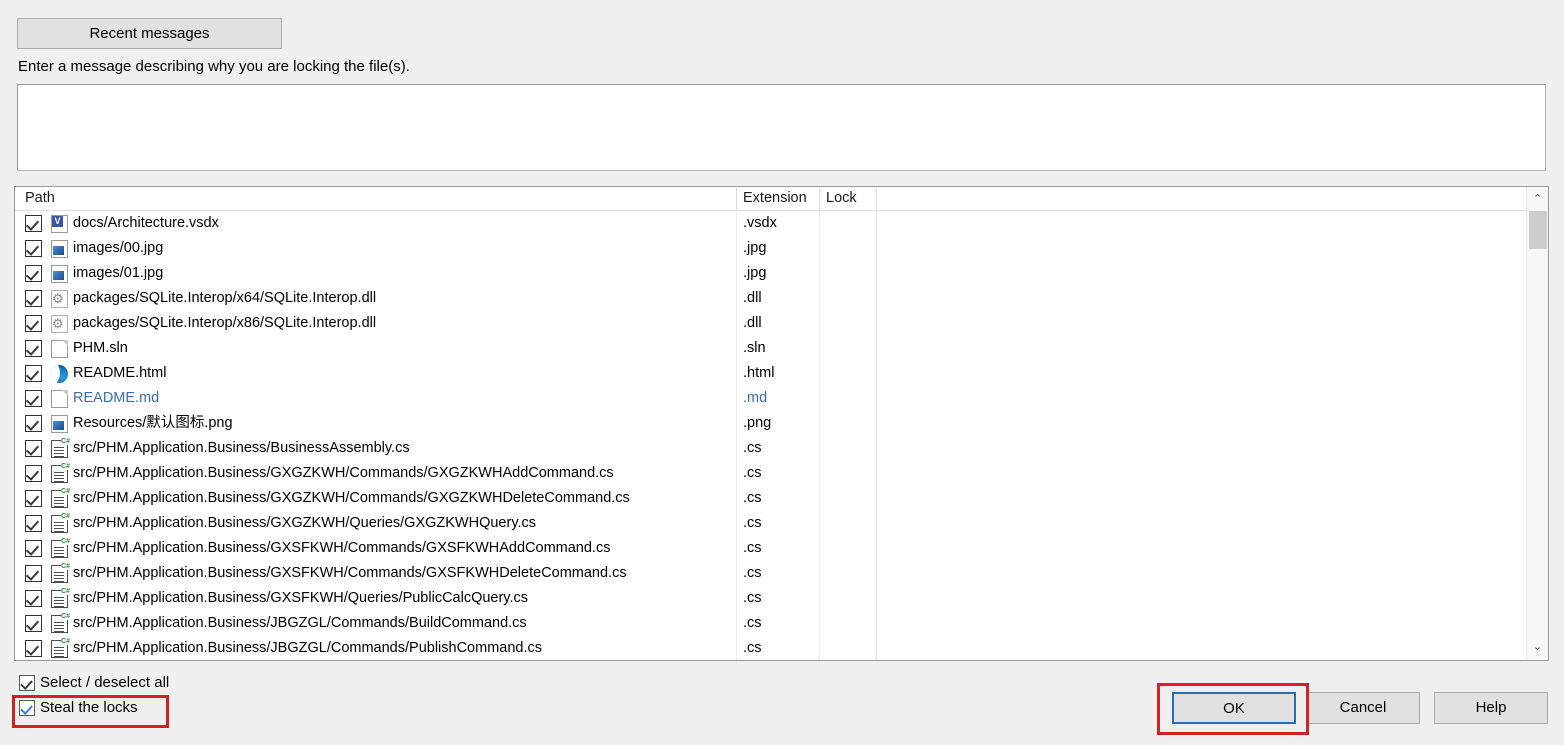 The image size is (1564, 745). What do you see at coordinates (120, 373) in the screenshot?
I see `row-path: README.html` at bounding box center [120, 373].